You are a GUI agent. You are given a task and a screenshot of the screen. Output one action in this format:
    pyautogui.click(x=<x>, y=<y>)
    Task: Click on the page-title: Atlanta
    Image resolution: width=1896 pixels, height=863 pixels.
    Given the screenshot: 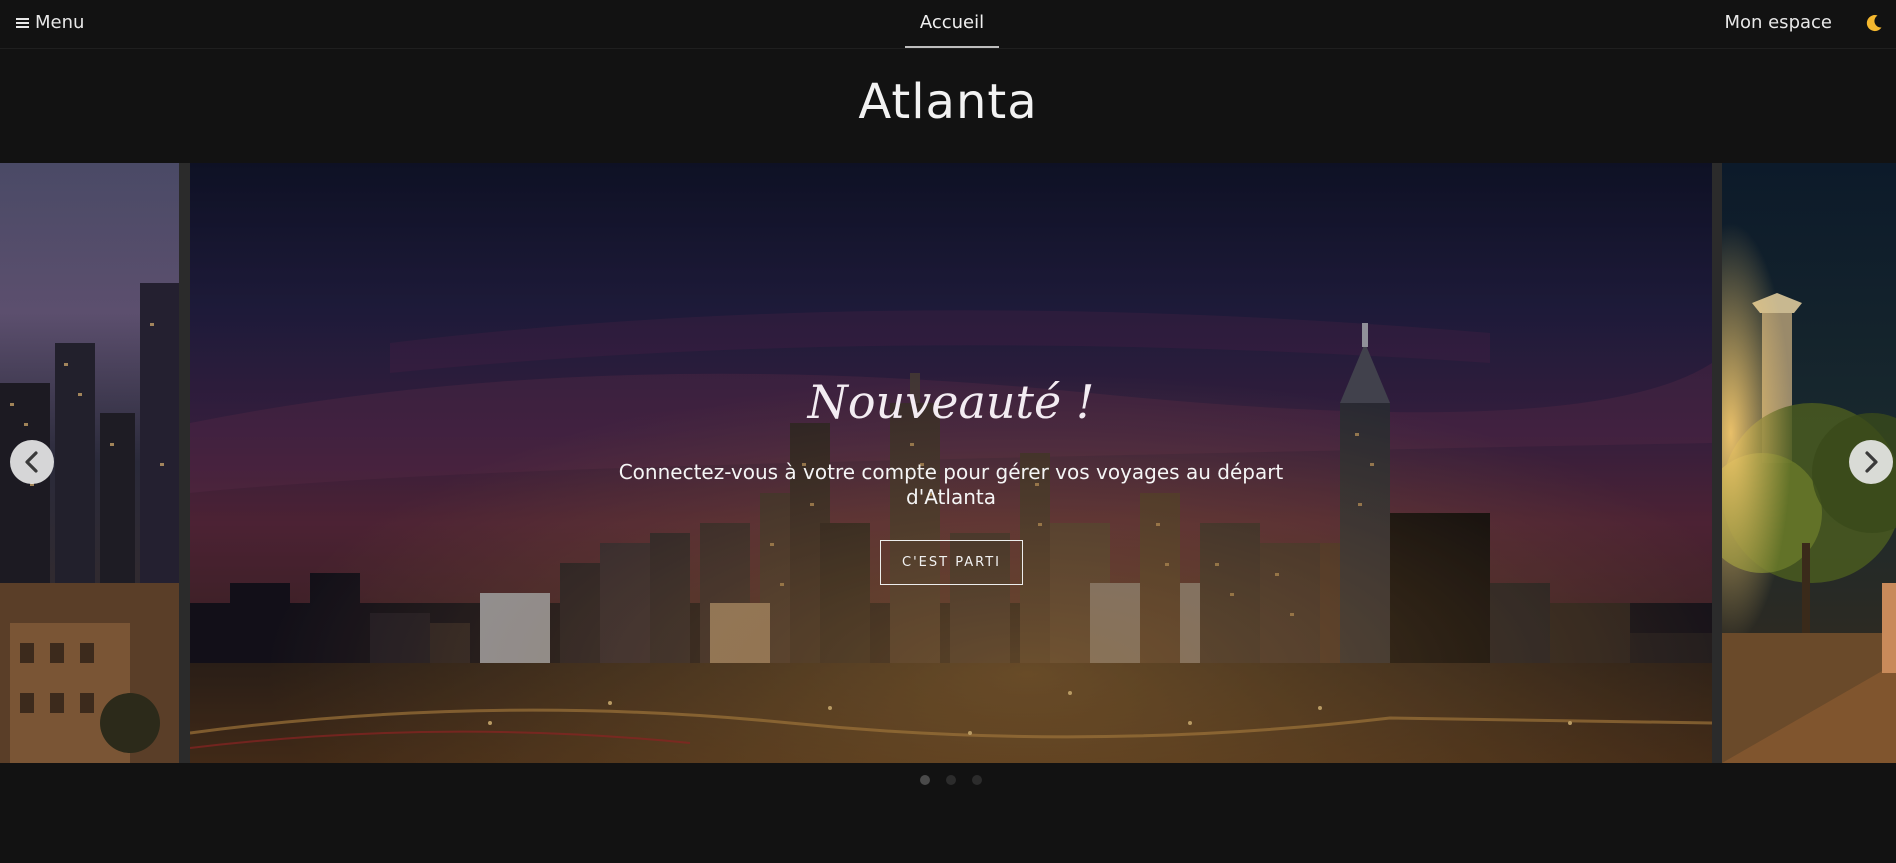 What is the action you would take?
    pyautogui.click(x=948, y=102)
    